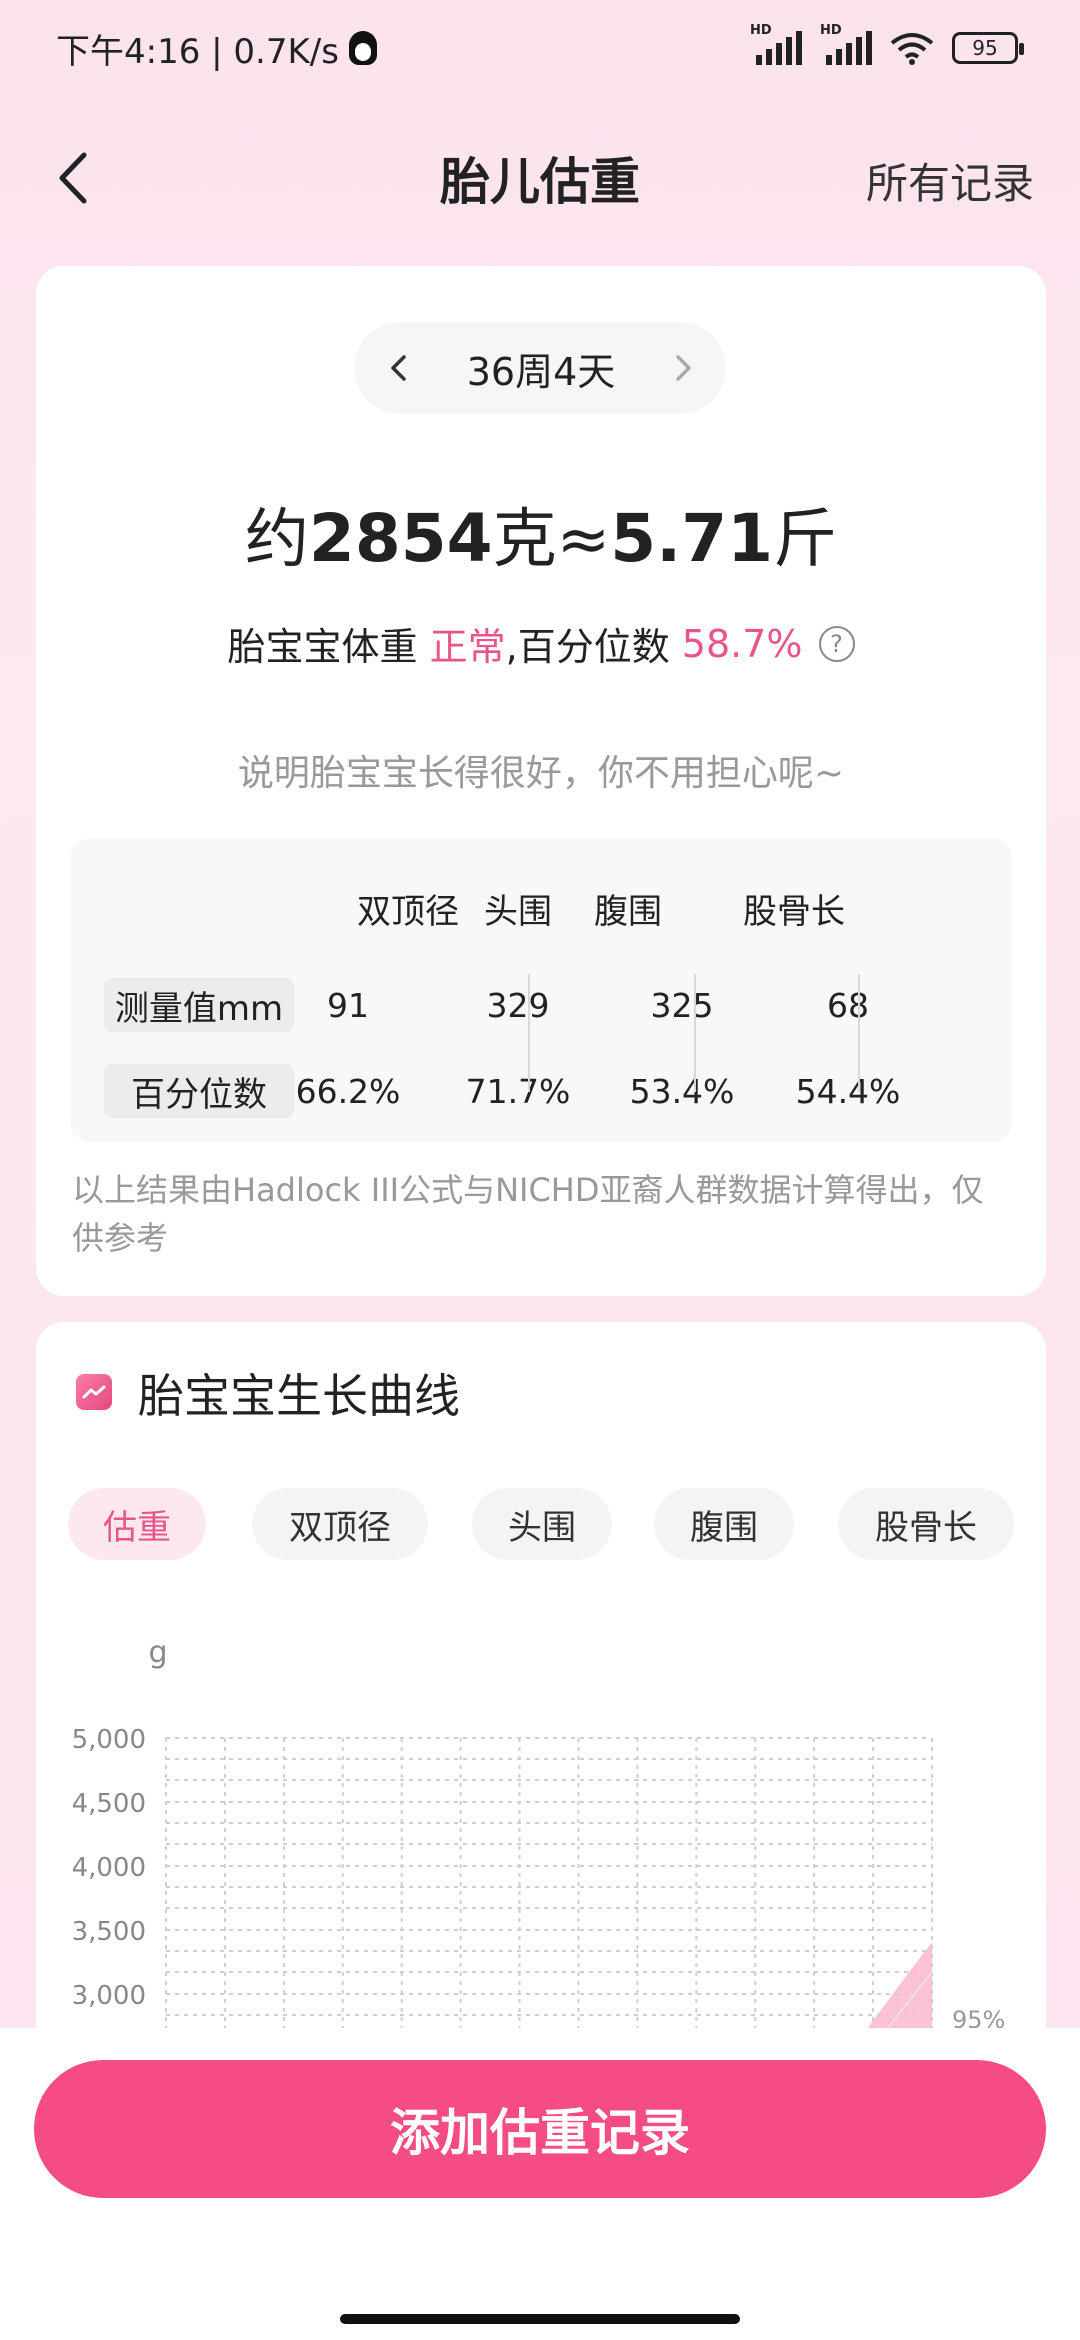 The image size is (1080, 2340). What do you see at coordinates (518, 1005) in the screenshot?
I see `table-cell: 329` at bounding box center [518, 1005].